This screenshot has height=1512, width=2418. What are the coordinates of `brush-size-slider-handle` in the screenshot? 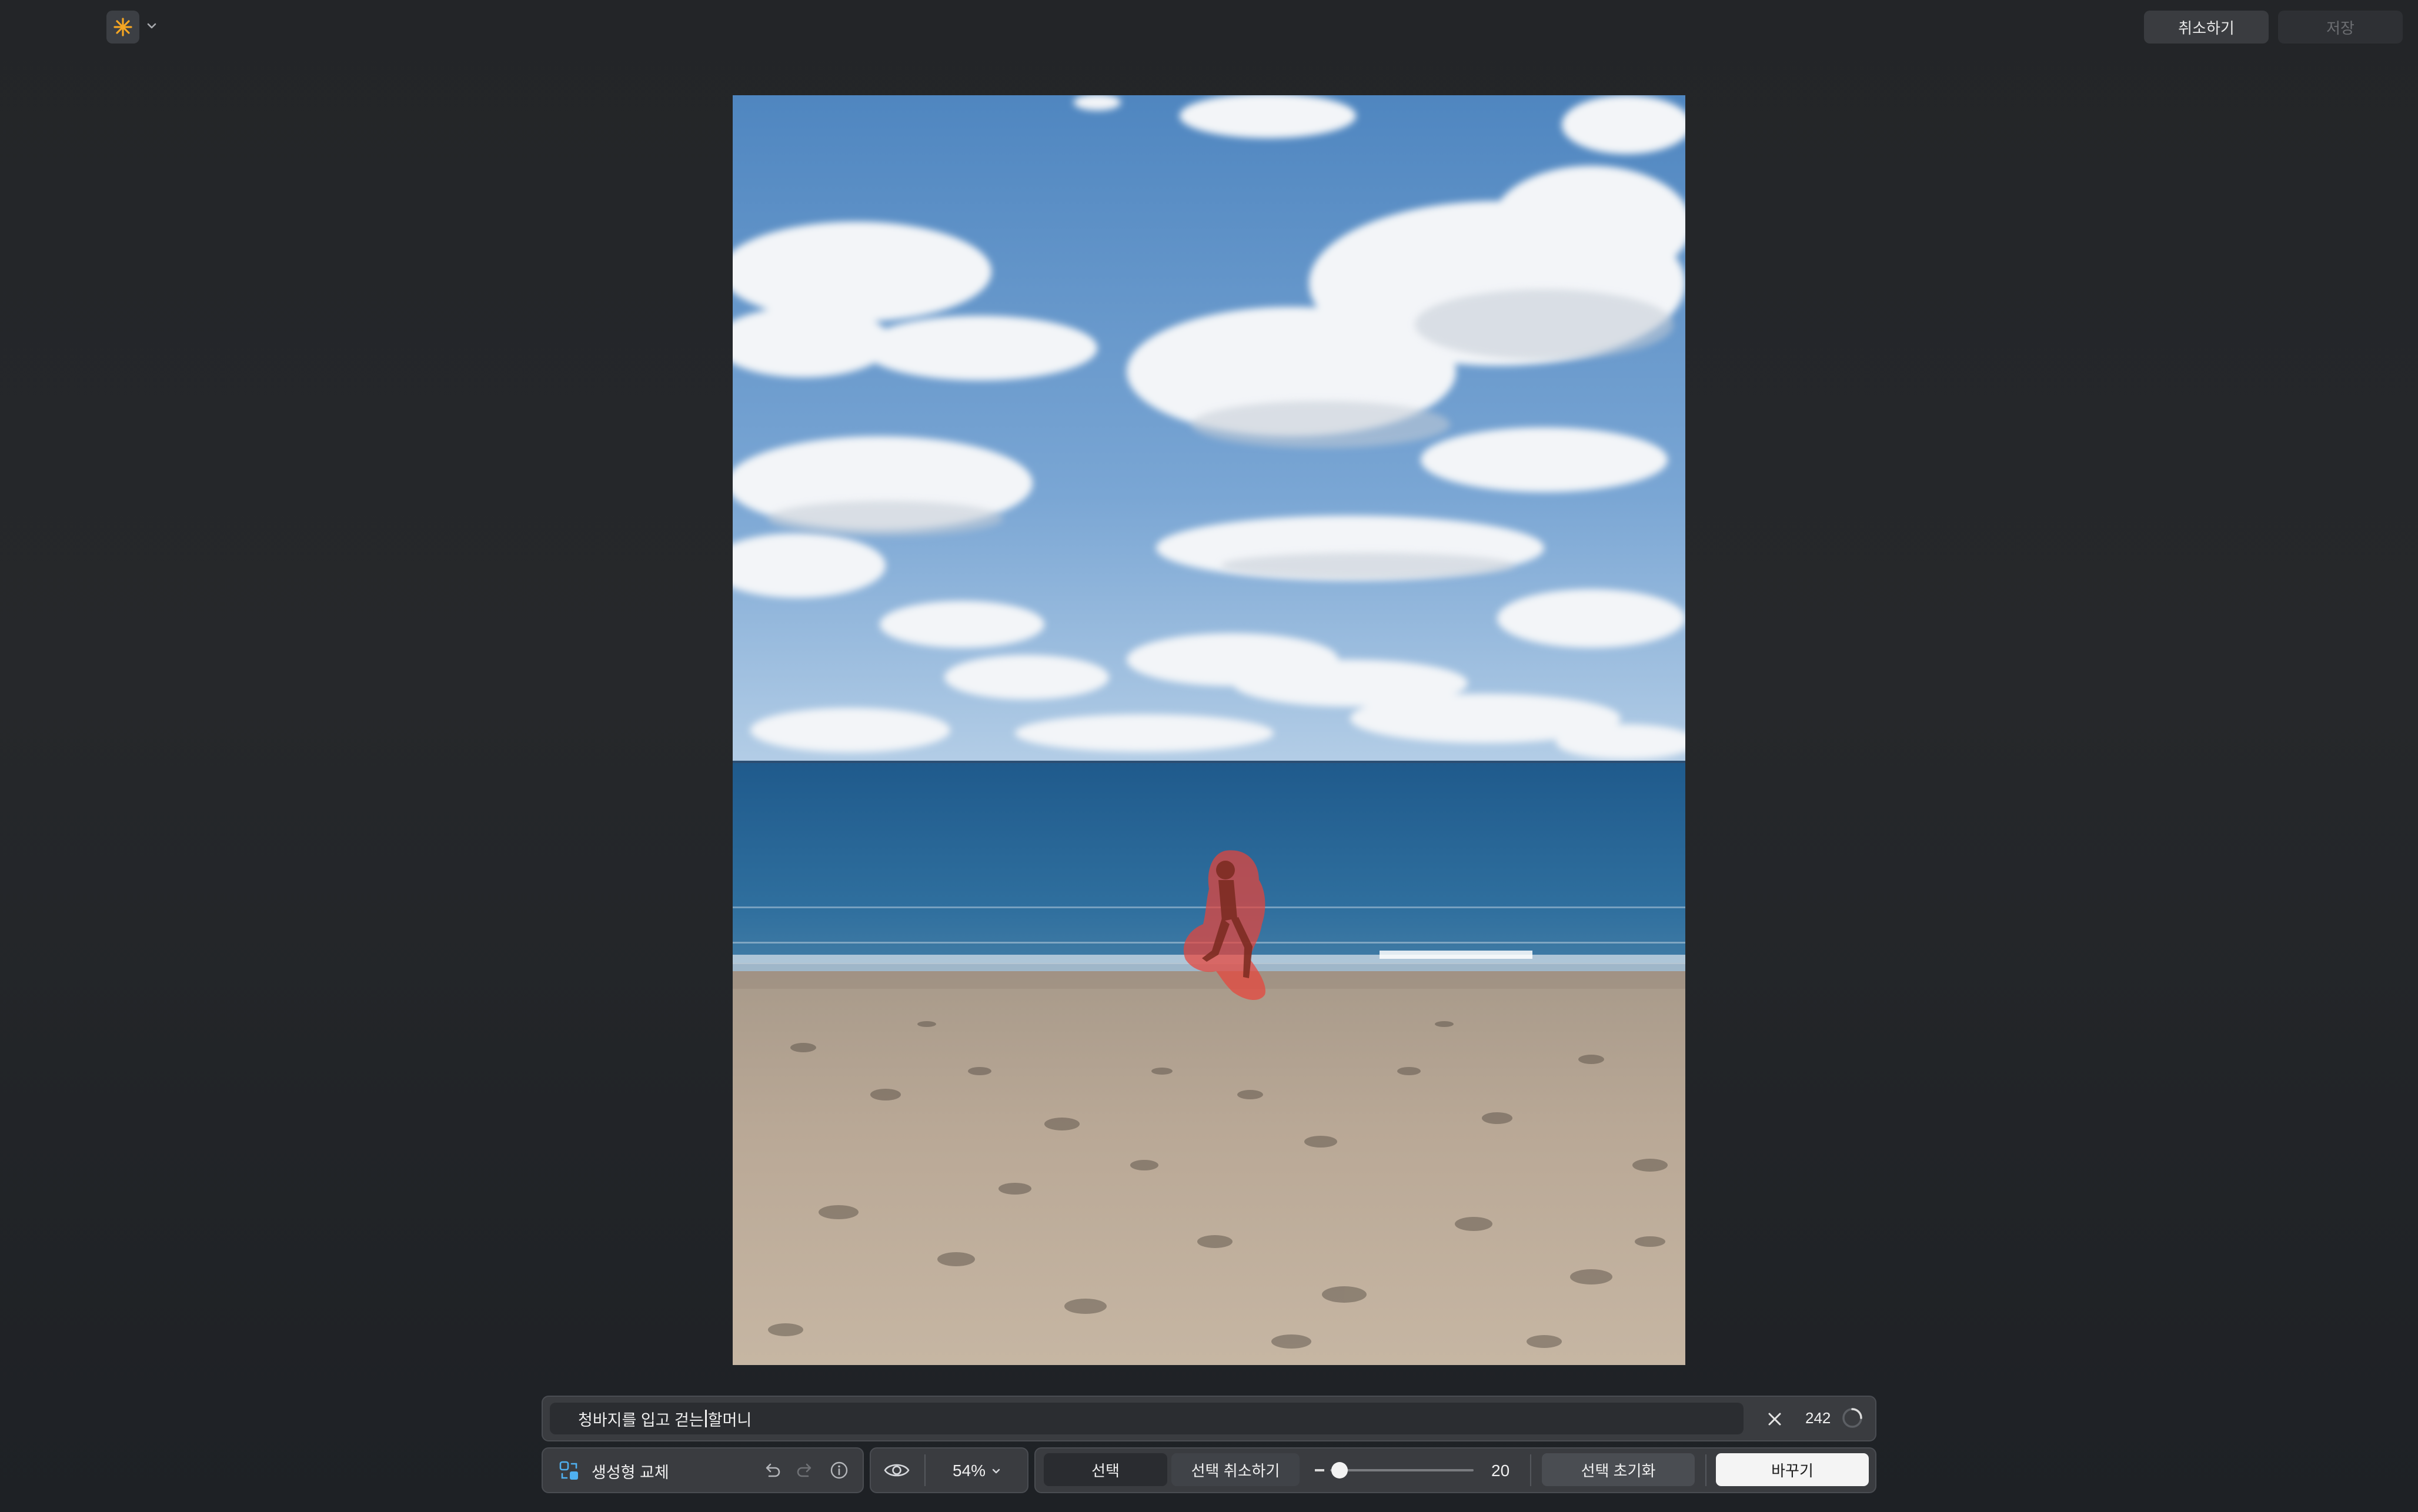 It's located at (1339, 1470).